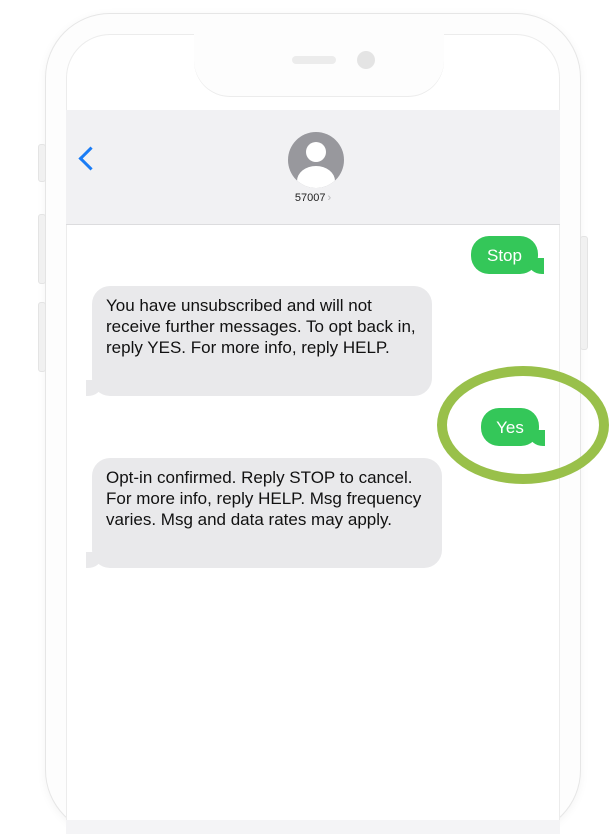 The image size is (611, 834). I want to click on contact-name: 57007 ›, so click(313, 198).